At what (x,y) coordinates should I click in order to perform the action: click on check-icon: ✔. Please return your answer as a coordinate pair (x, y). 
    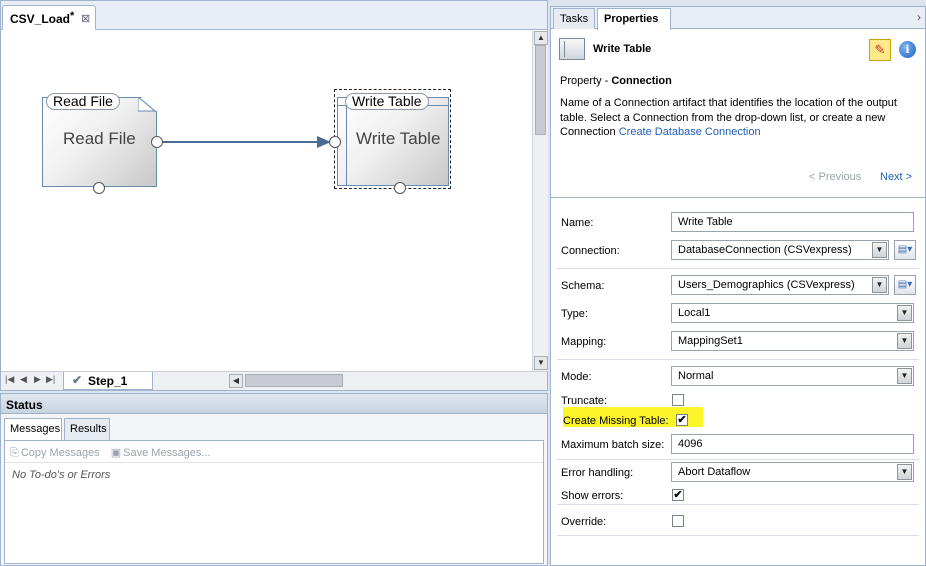
    Looking at the image, I should click on (77, 380).